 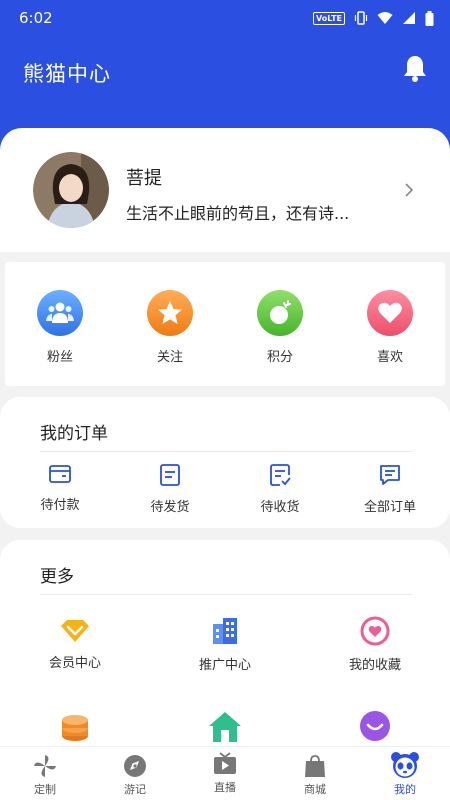 I want to click on home-icon, so click(x=225, y=727).